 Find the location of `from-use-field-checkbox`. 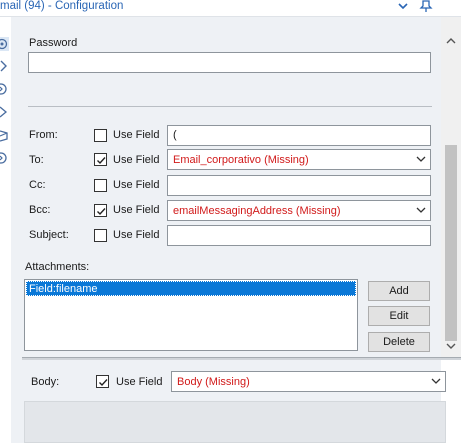

from-use-field-checkbox is located at coordinates (100, 135).